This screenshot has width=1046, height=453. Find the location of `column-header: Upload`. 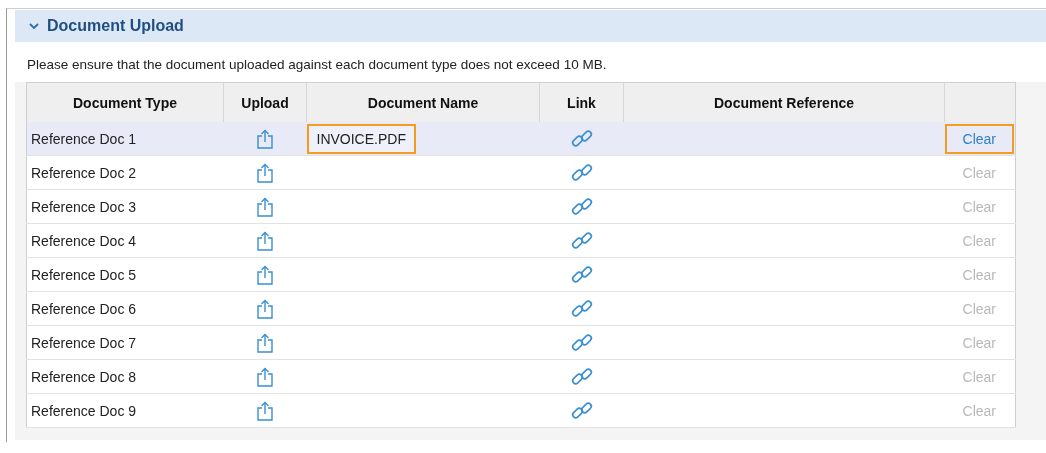

column-header: Upload is located at coordinates (265, 102).